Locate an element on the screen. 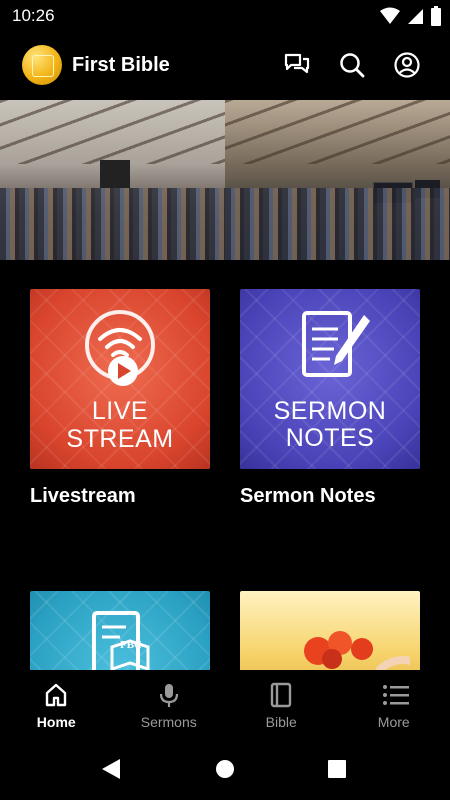 The width and height of the screenshot is (450, 800). nav-bible: Bible is located at coordinates (281, 705).